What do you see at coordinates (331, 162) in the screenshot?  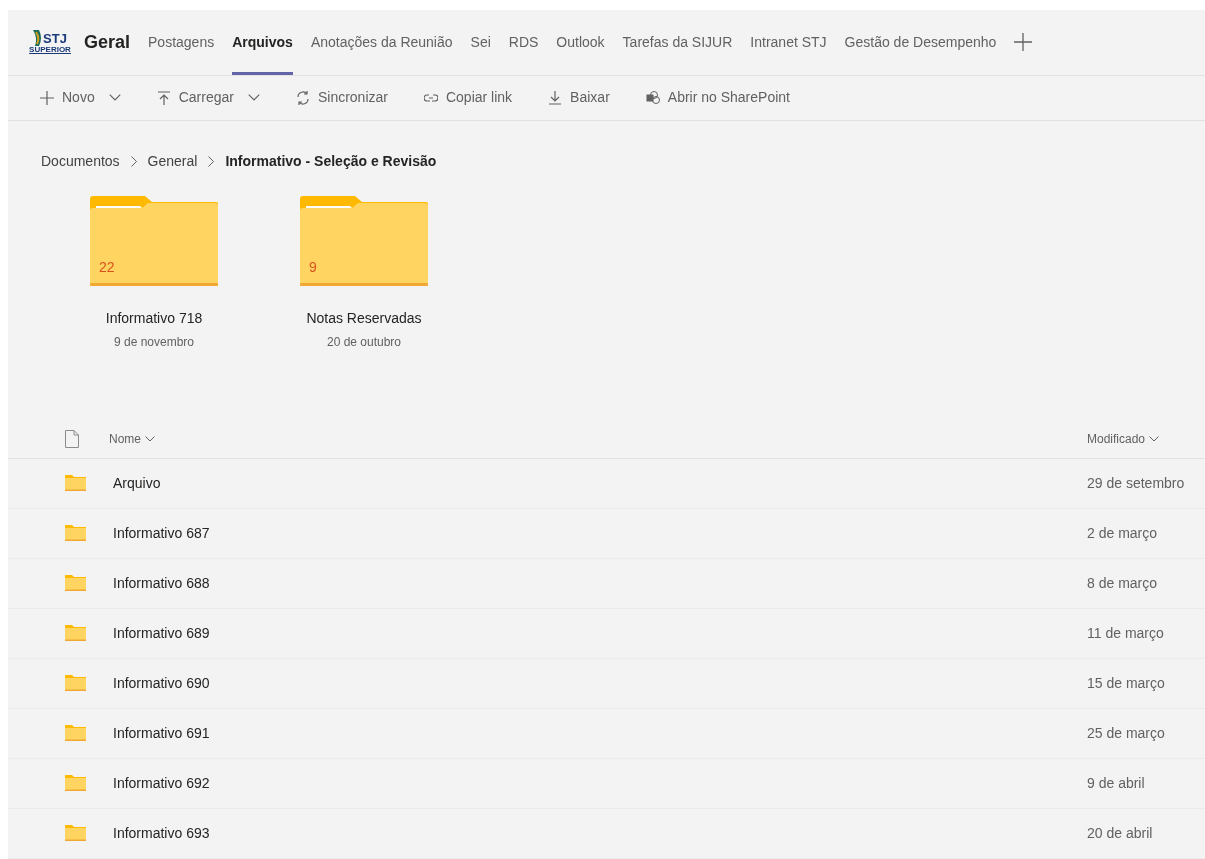 I see `breadcrumb-current: Informativo - Seleção e Revisão` at bounding box center [331, 162].